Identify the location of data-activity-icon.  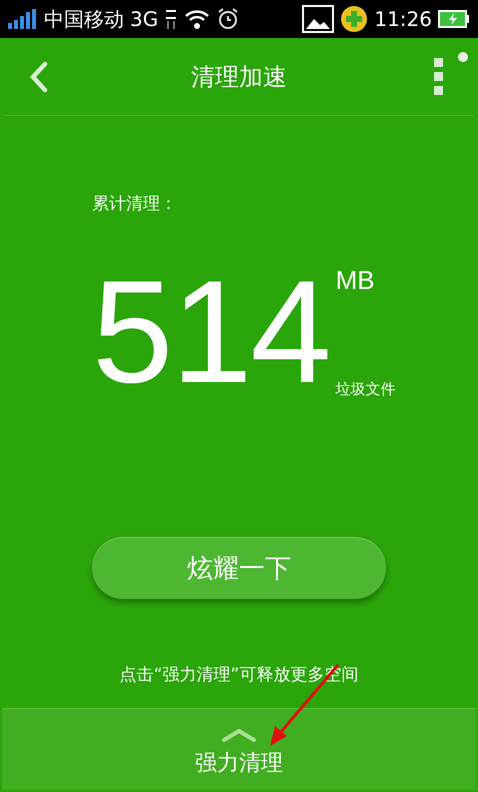
(171, 19).